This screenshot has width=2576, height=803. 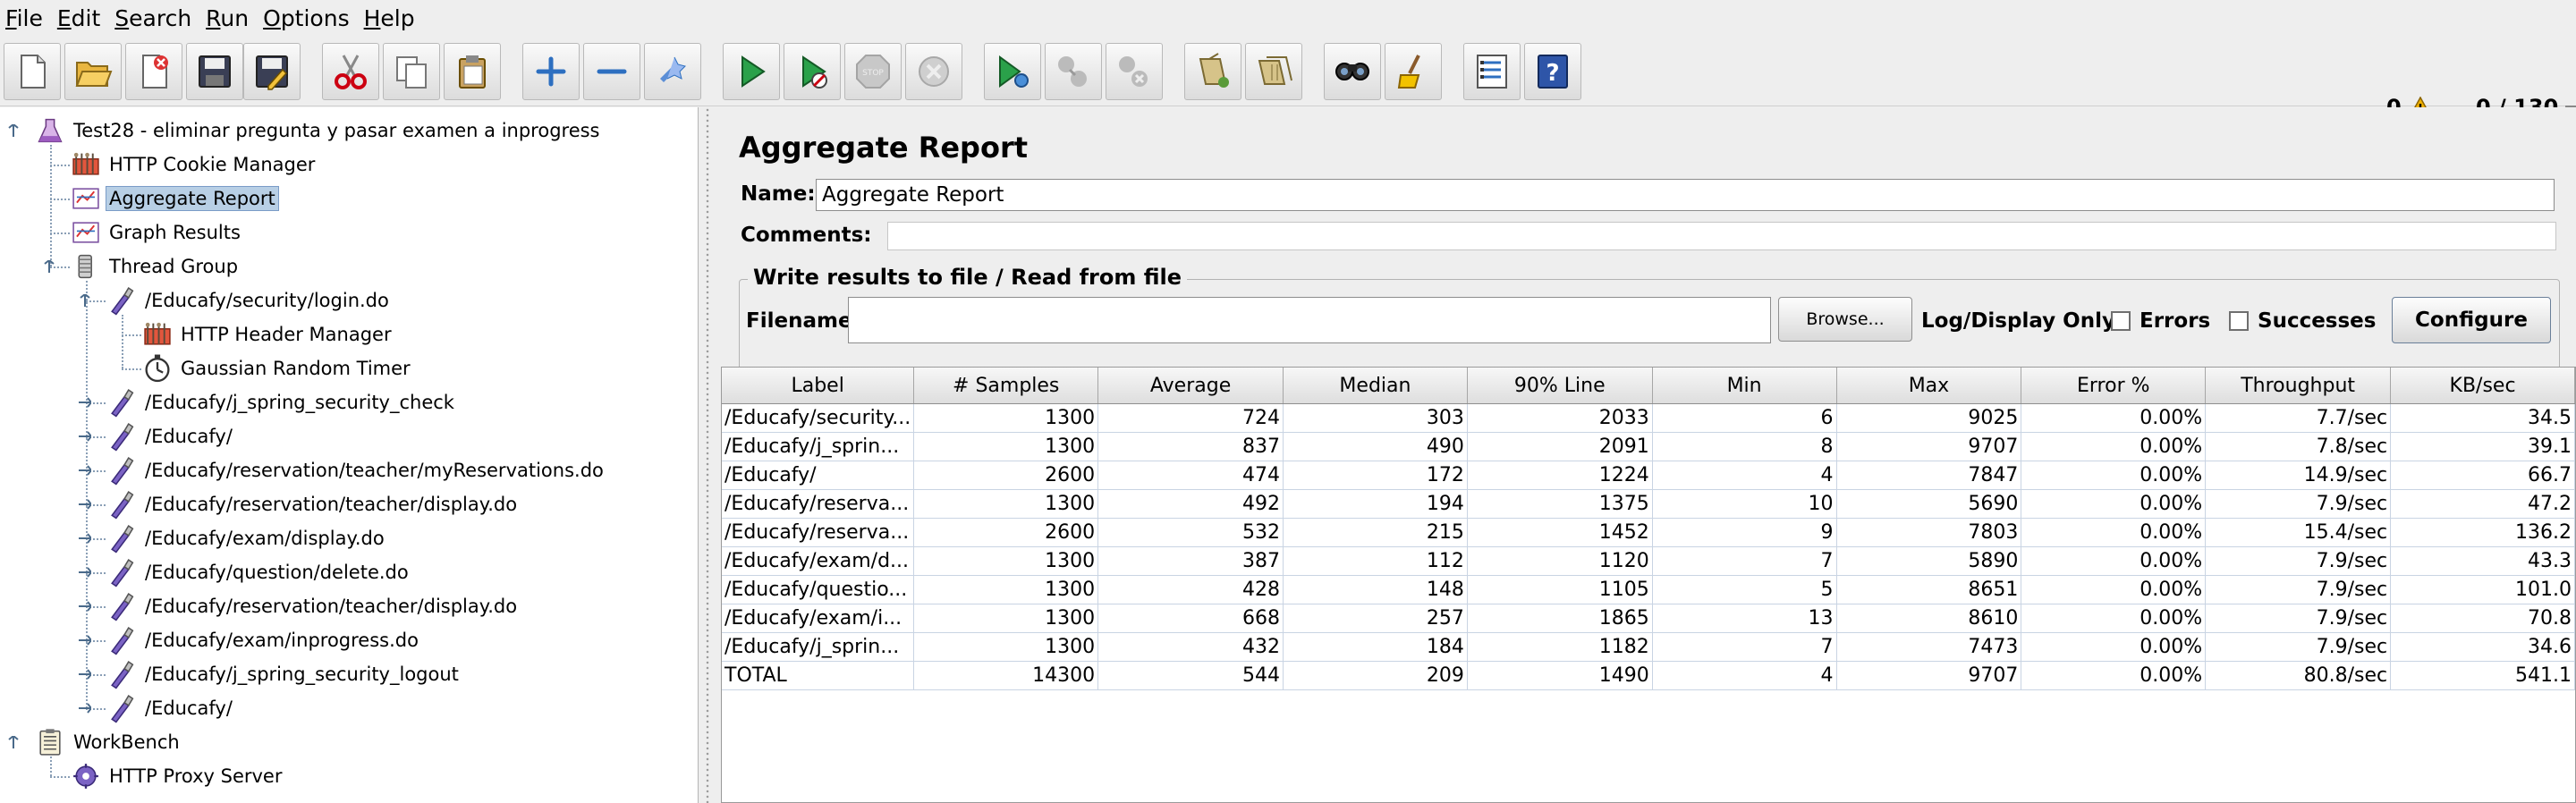 What do you see at coordinates (2471, 320) in the screenshot?
I see `configure-button: Configure` at bounding box center [2471, 320].